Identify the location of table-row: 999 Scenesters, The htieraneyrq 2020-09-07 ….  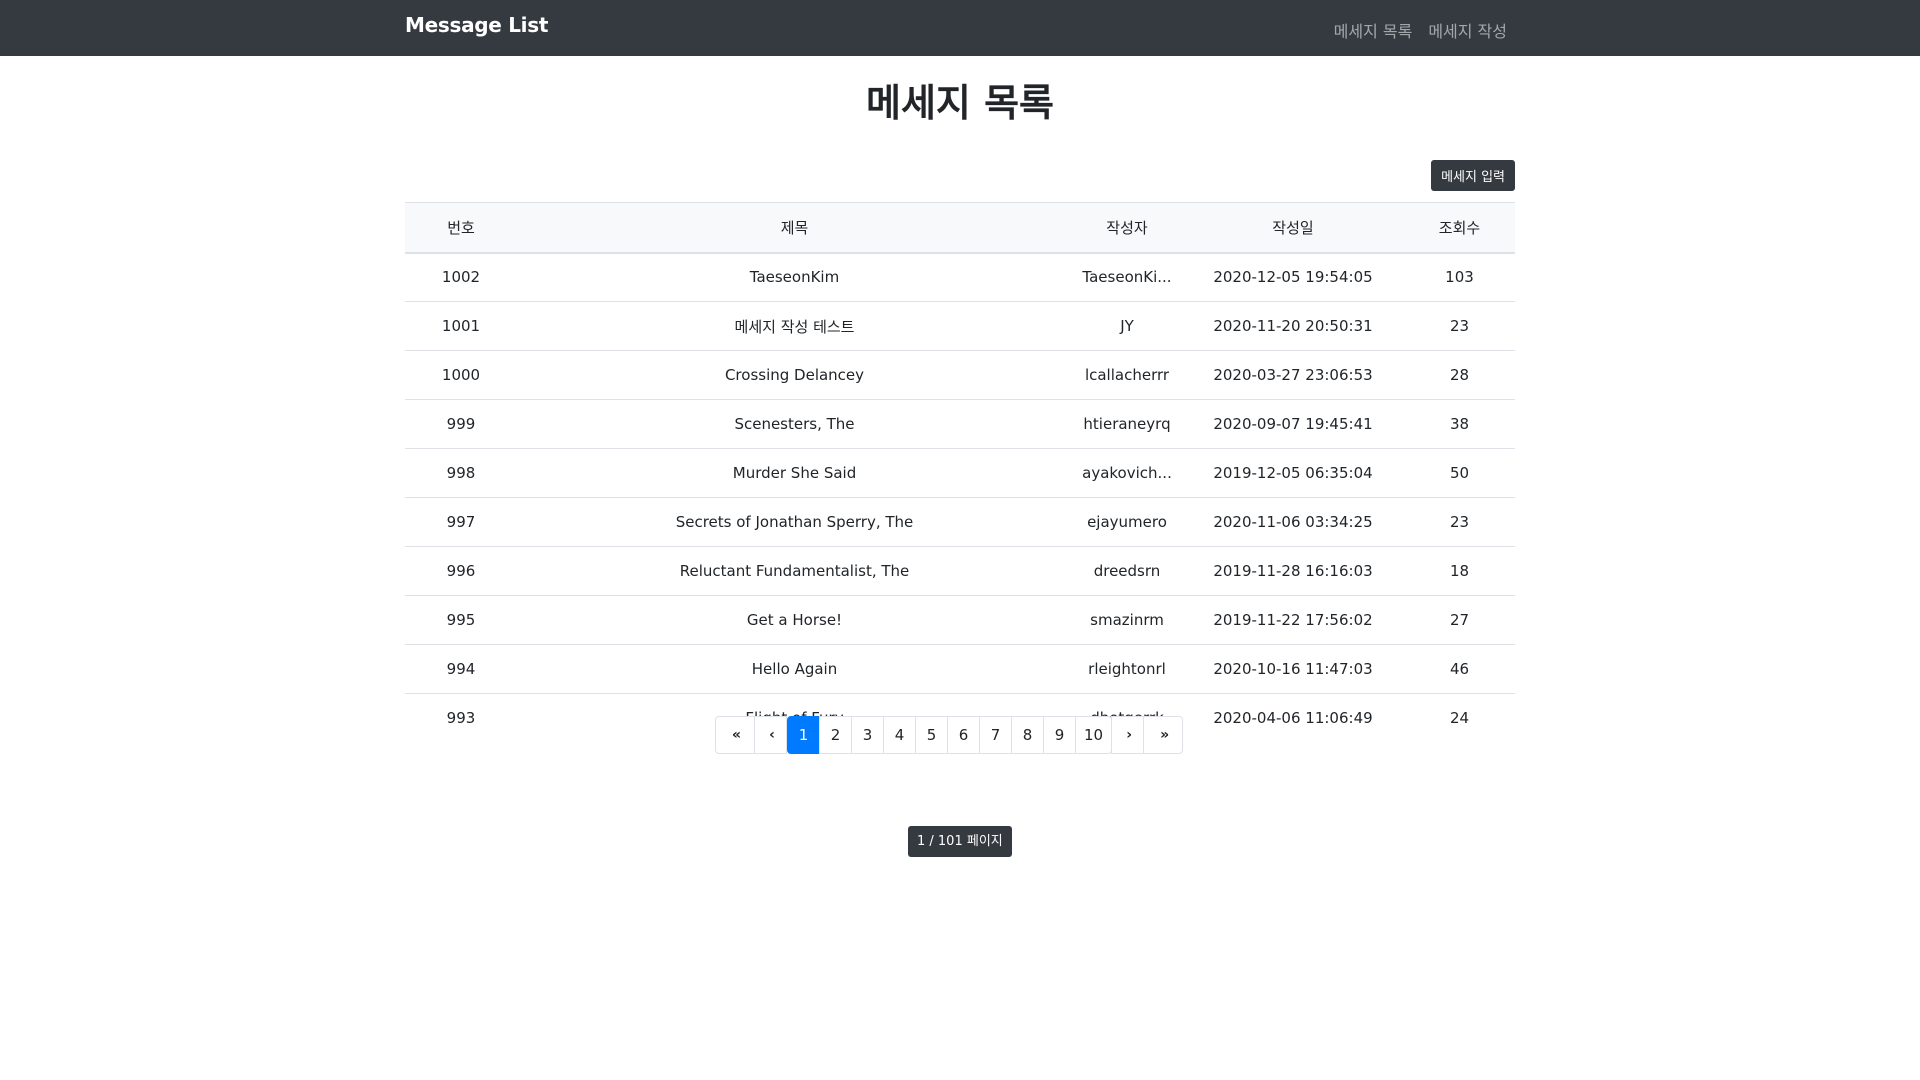
(960, 424).